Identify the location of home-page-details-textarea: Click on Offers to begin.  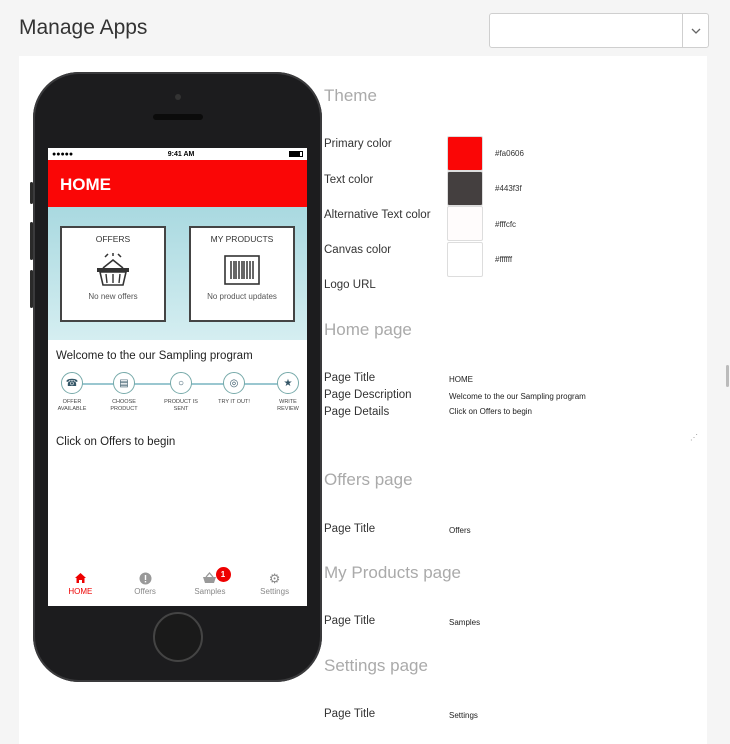
(490, 411).